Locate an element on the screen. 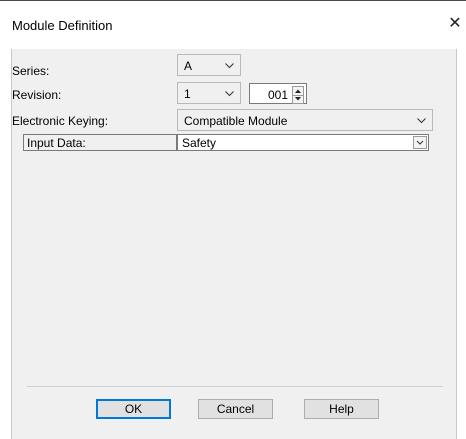 This screenshot has width=466, height=439. input-data-row: Input Data: Safety is located at coordinates (220, 142).